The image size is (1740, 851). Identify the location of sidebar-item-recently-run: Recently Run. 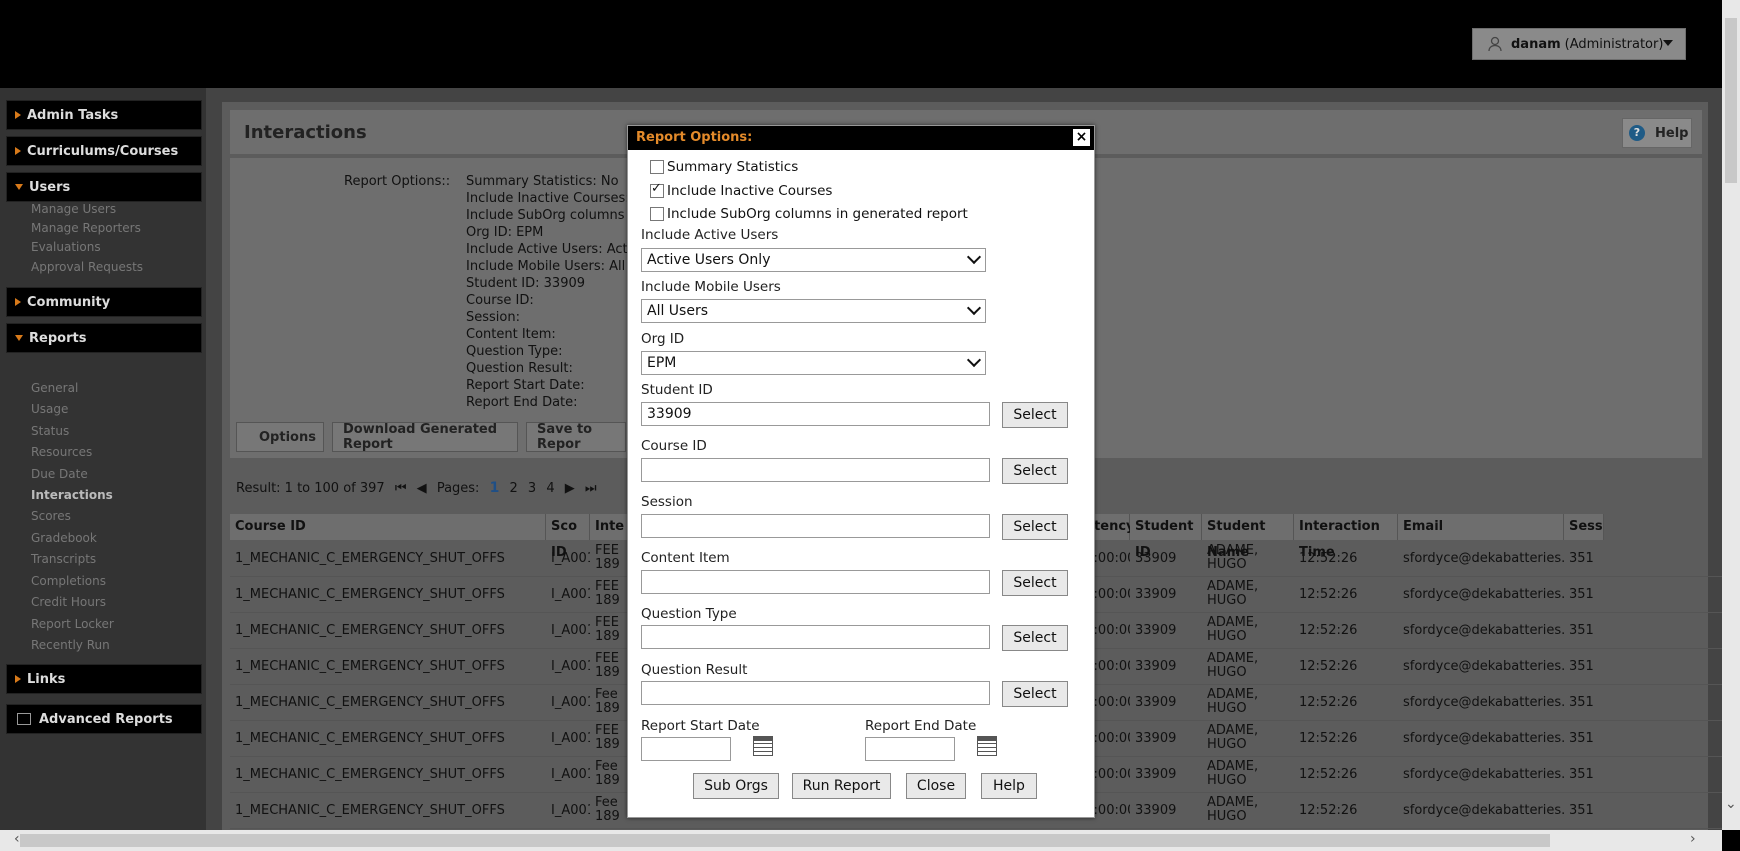
(70, 645).